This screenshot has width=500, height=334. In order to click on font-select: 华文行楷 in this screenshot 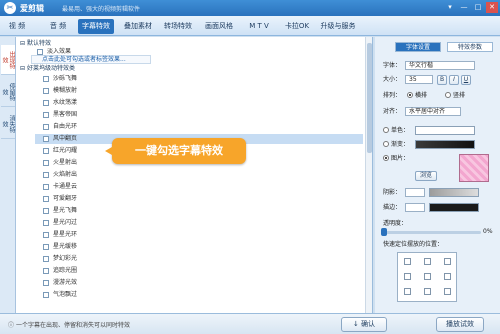, I will do `click(440, 65)`.